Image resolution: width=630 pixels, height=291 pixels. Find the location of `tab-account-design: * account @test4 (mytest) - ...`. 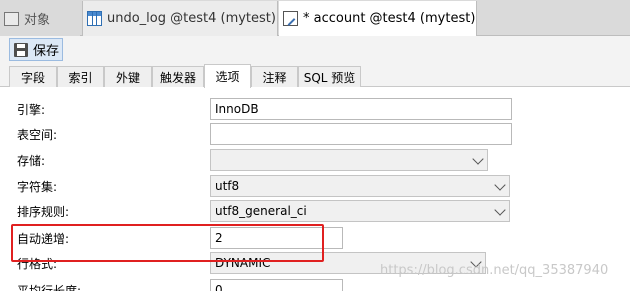

tab-account-design: * account @test4 (mytest) - ... is located at coordinates (378, 18).